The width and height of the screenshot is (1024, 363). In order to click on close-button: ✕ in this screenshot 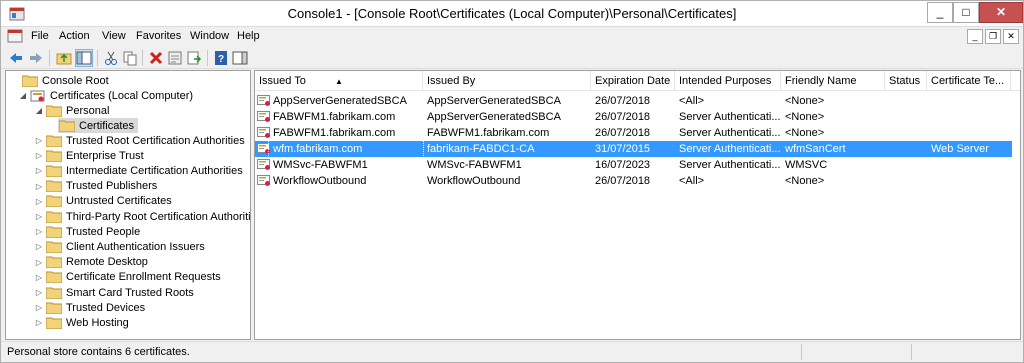, I will do `click(1001, 12)`.